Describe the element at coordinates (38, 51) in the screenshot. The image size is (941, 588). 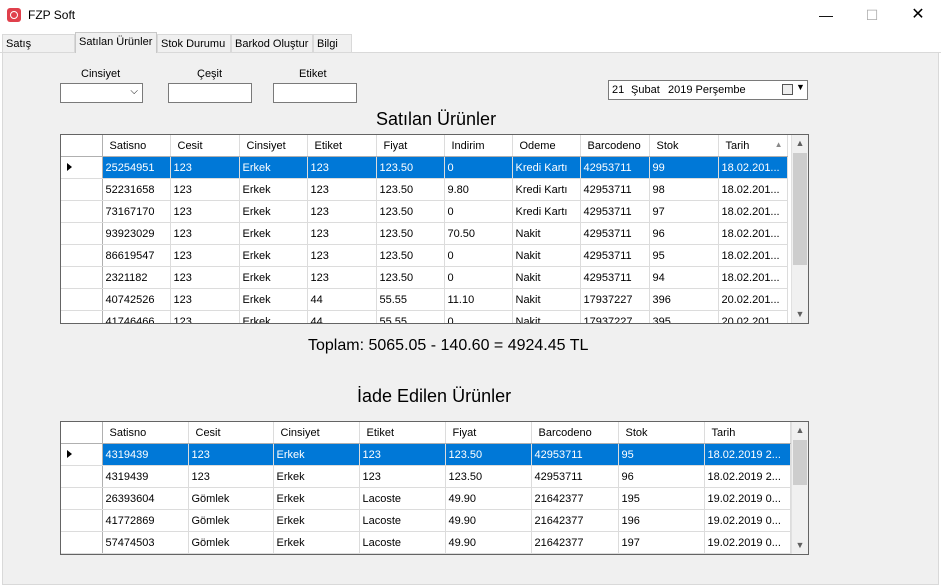
I see `tab-satis-islemleri: Satış İşlemleri` at that location.